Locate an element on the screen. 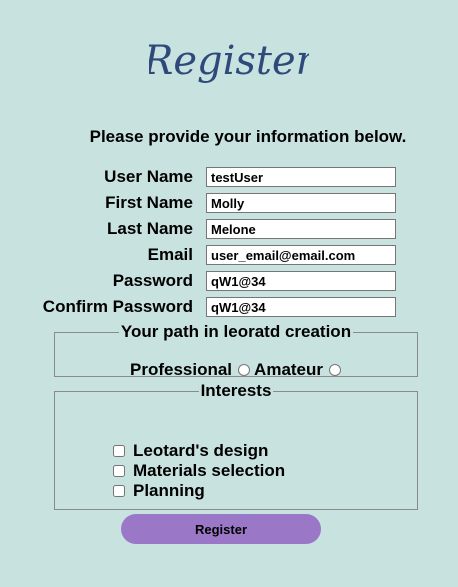 This screenshot has width=458, height=587. lastname-input is located at coordinates (301, 229).